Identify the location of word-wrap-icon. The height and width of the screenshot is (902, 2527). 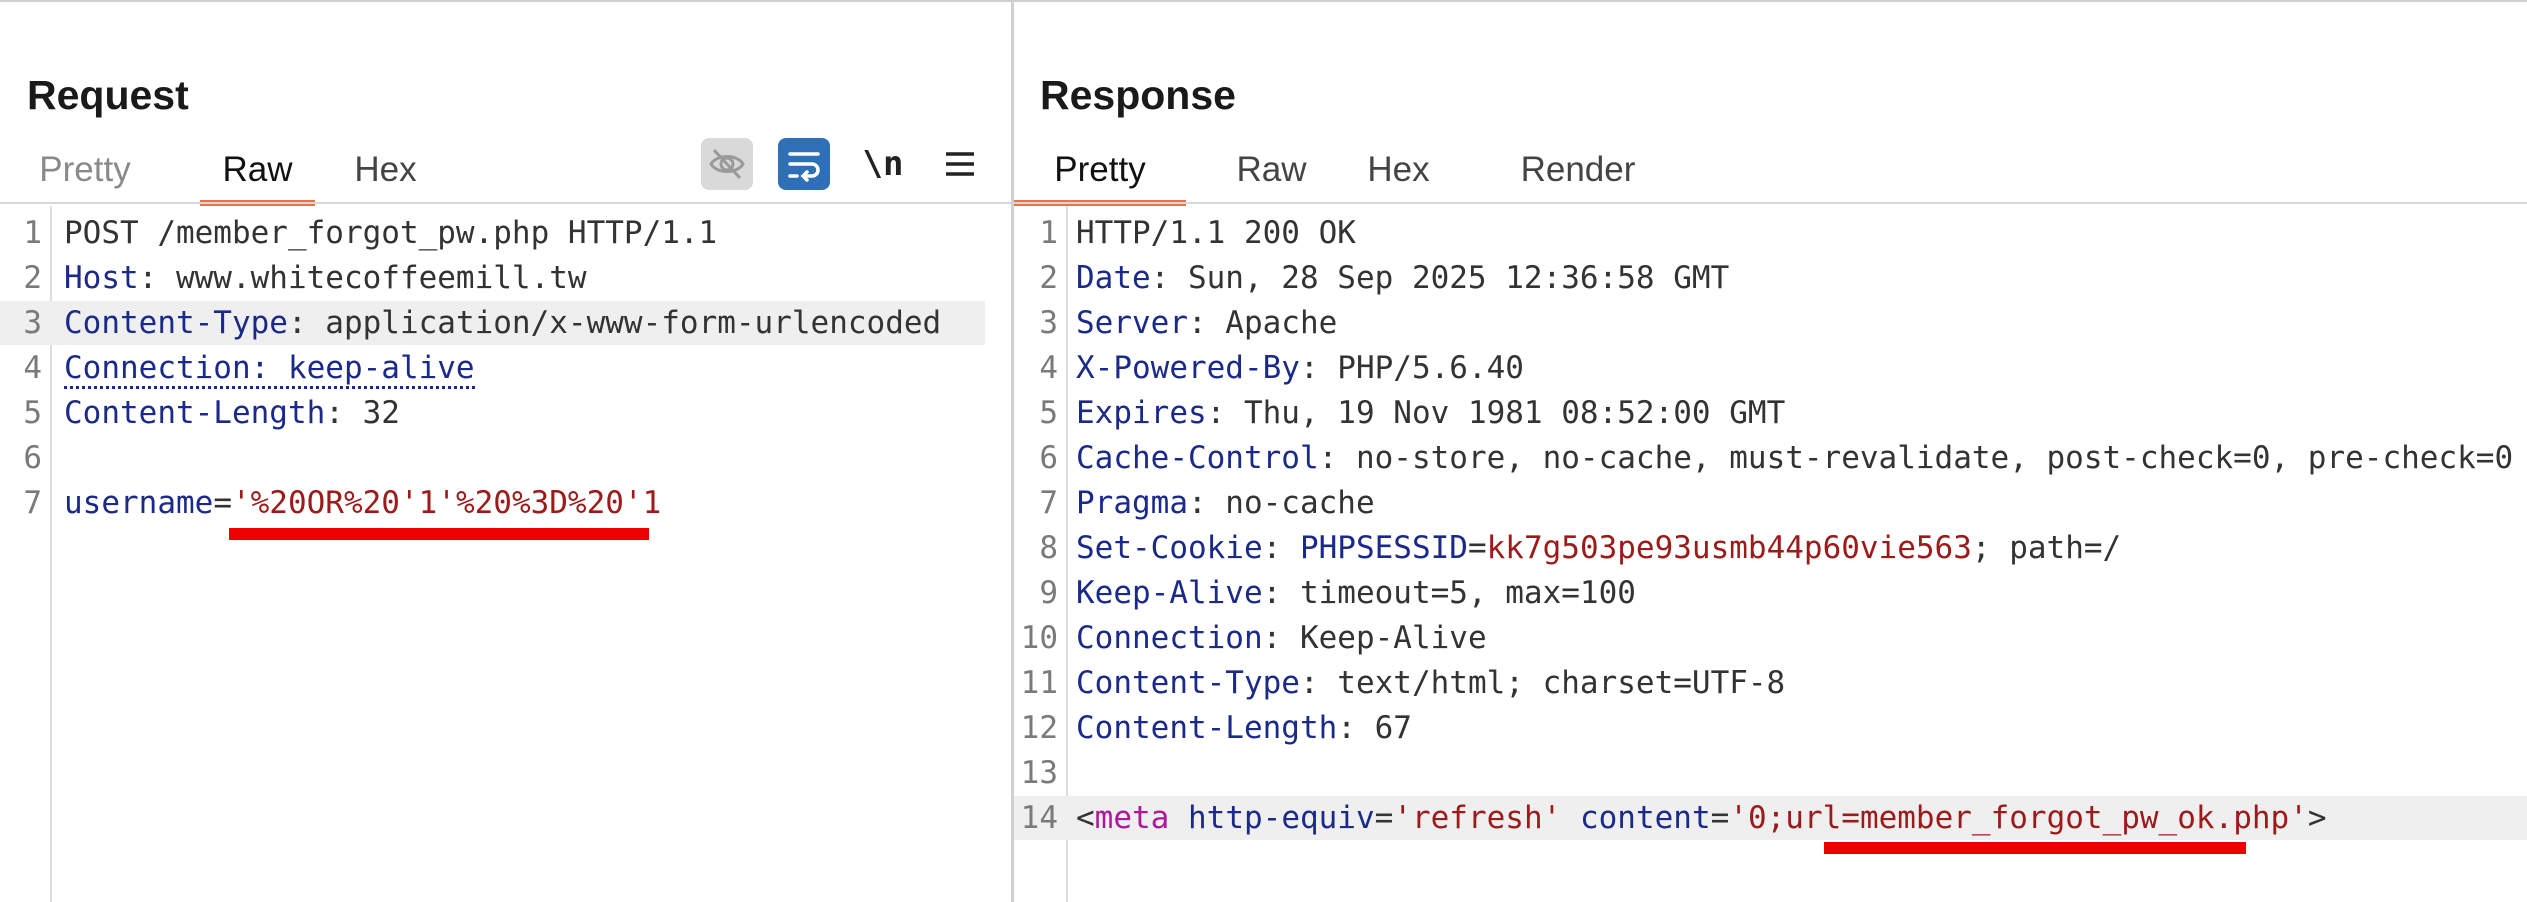
(804, 167).